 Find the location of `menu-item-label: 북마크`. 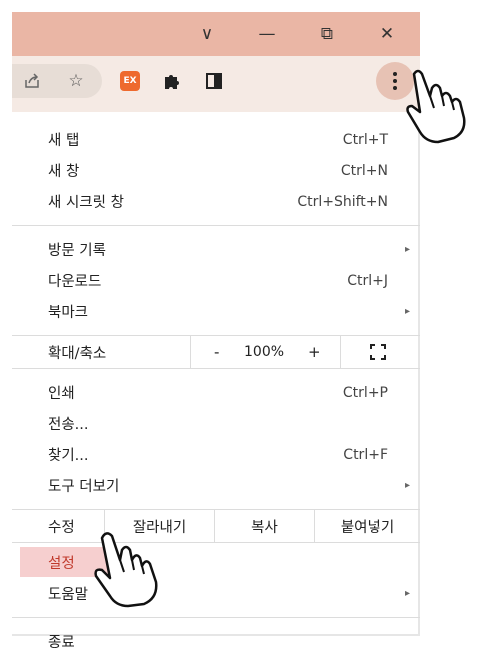

menu-item-label: 북마크 is located at coordinates (68, 313).